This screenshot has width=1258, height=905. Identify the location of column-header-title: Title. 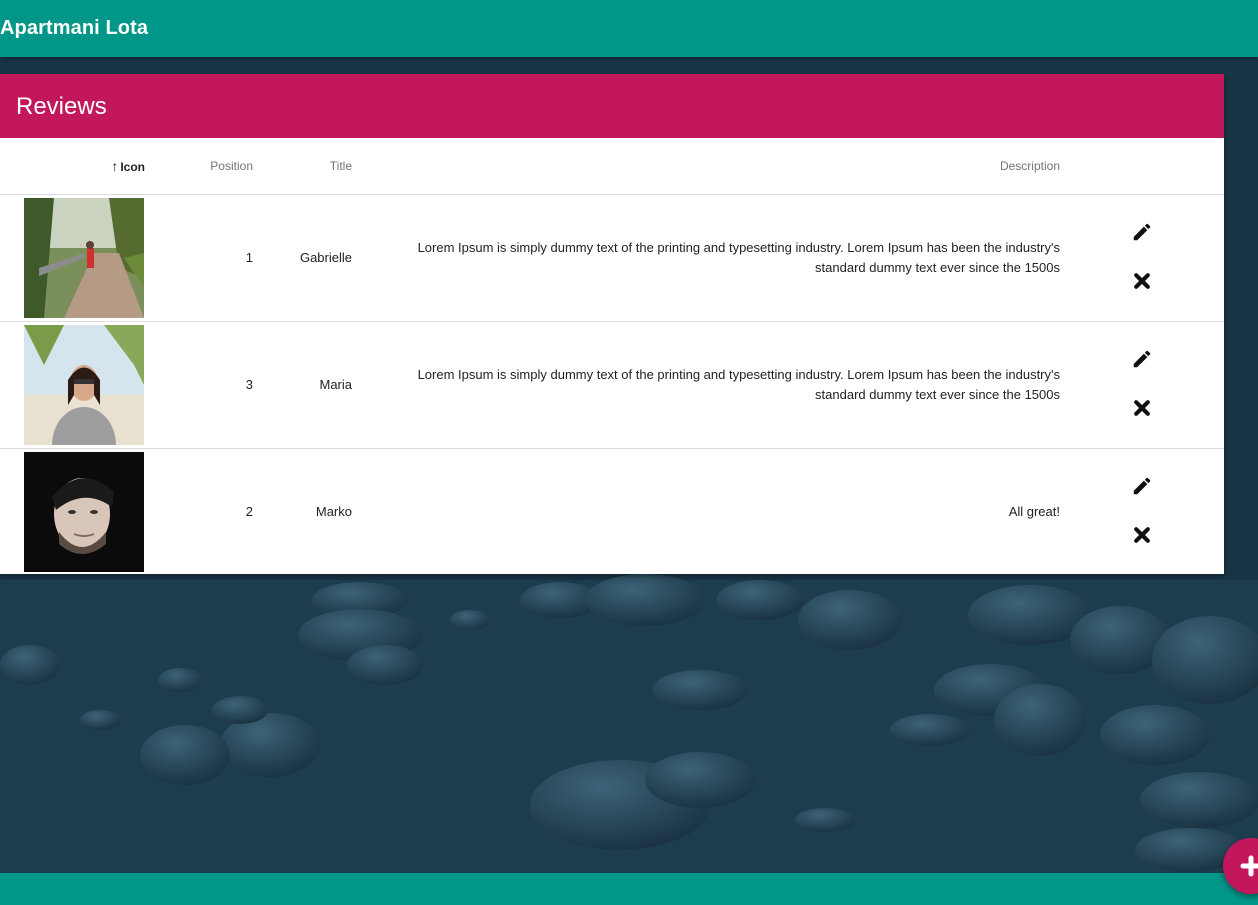
(302, 166).